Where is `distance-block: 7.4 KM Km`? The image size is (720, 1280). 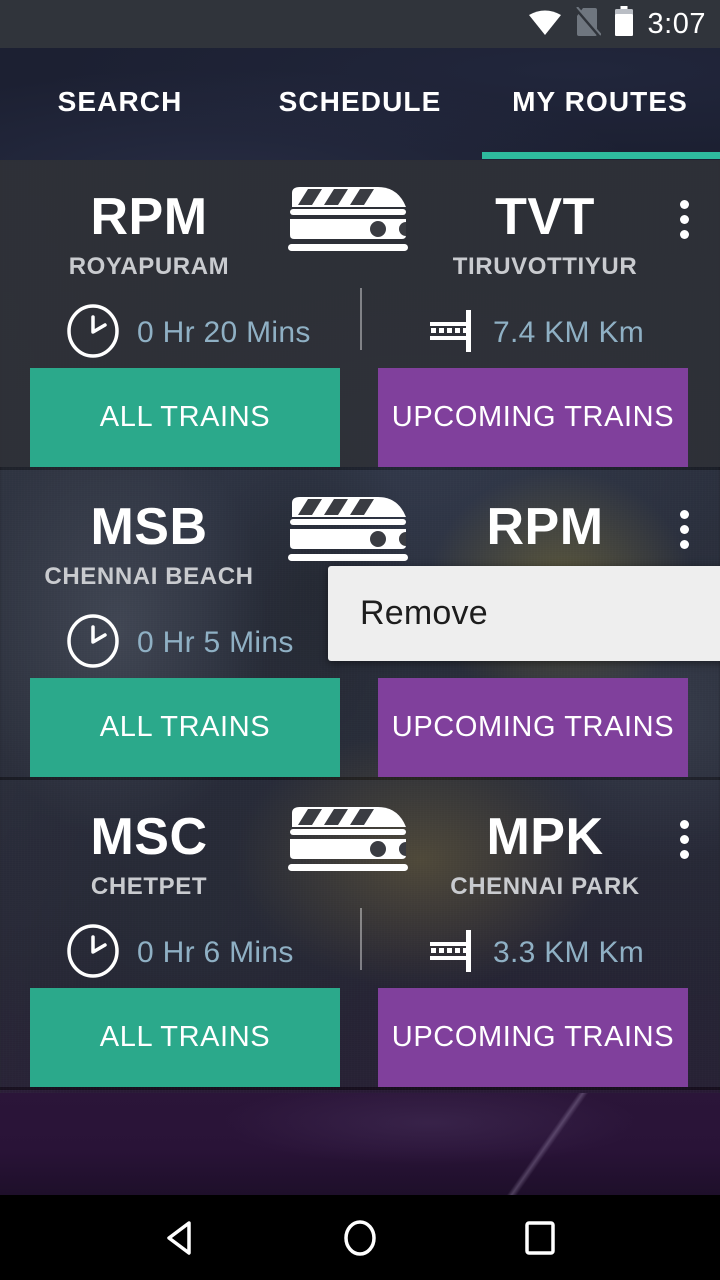
distance-block: 7.4 KM Km is located at coordinates (540, 333).